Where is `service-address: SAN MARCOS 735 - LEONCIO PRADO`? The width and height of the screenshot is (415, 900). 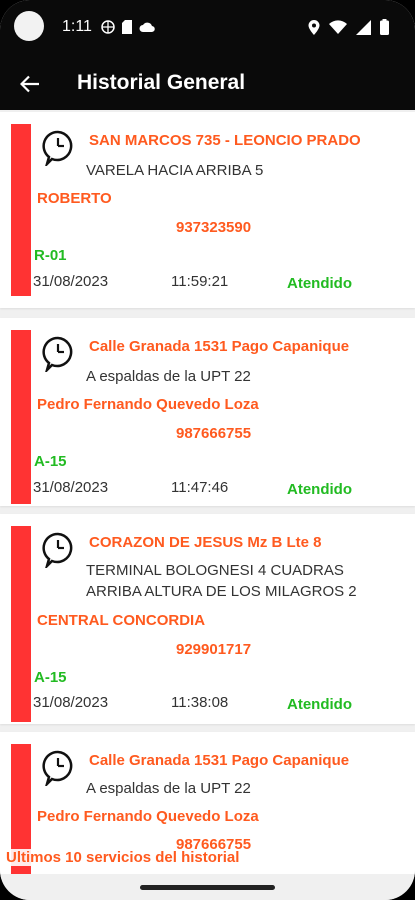
service-address: SAN MARCOS 735 - LEONCIO PRADO is located at coordinates (225, 140).